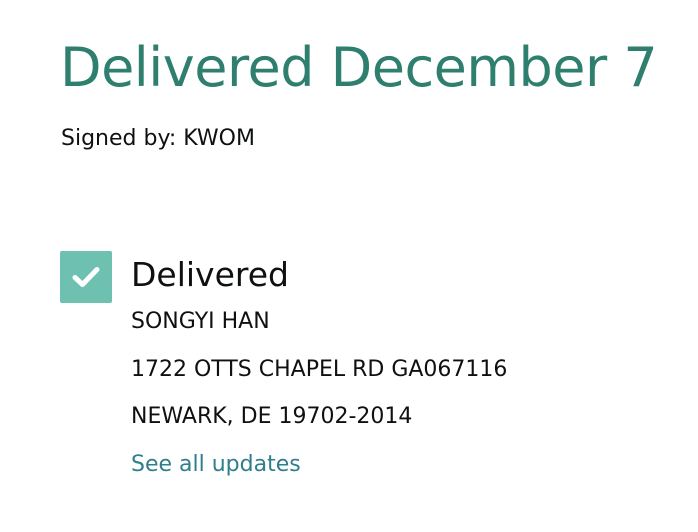 Image resolution: width=698 pixels, height=532 pixels. What do you see at coordinates (200, 321) in the screenshot?
I see `recipient-name: SONGYI HAN` at bounding box center [200, 321].